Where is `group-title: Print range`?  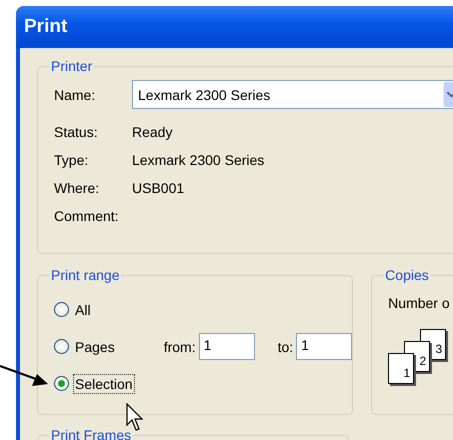
group-title: Print range is located at coordinates (85, 275).